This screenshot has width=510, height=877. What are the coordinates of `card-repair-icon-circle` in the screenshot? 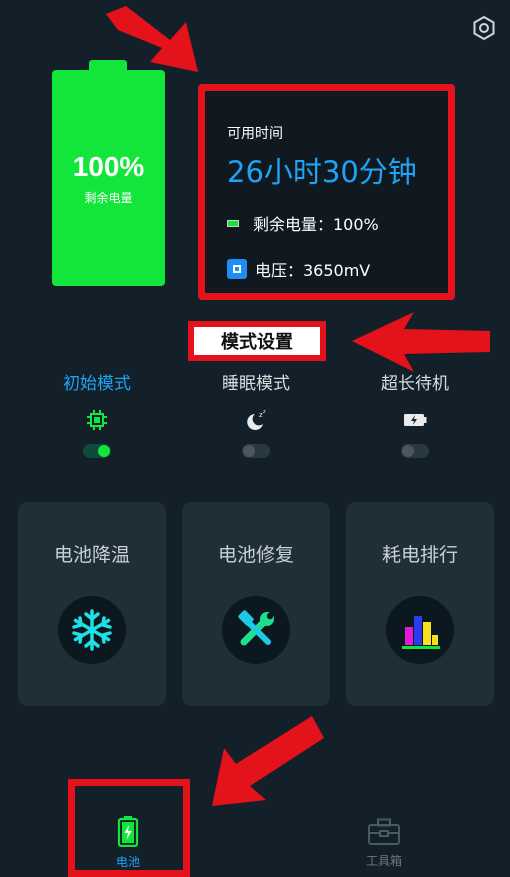 It's located at (256, 630).